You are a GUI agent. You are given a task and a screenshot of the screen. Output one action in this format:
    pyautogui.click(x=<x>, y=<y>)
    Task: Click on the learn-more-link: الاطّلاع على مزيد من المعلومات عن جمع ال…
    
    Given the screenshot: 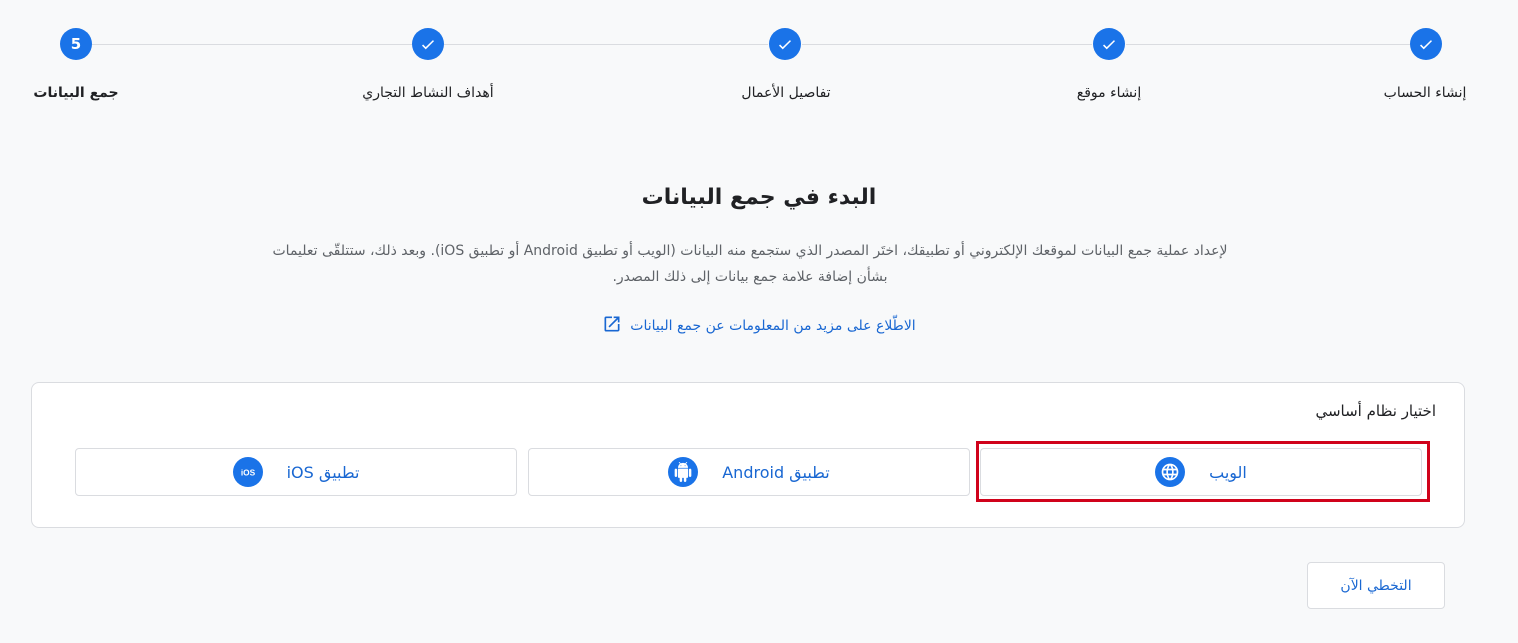 What is the action you would take?
    pyautogui.click(x=759, y=326)
    